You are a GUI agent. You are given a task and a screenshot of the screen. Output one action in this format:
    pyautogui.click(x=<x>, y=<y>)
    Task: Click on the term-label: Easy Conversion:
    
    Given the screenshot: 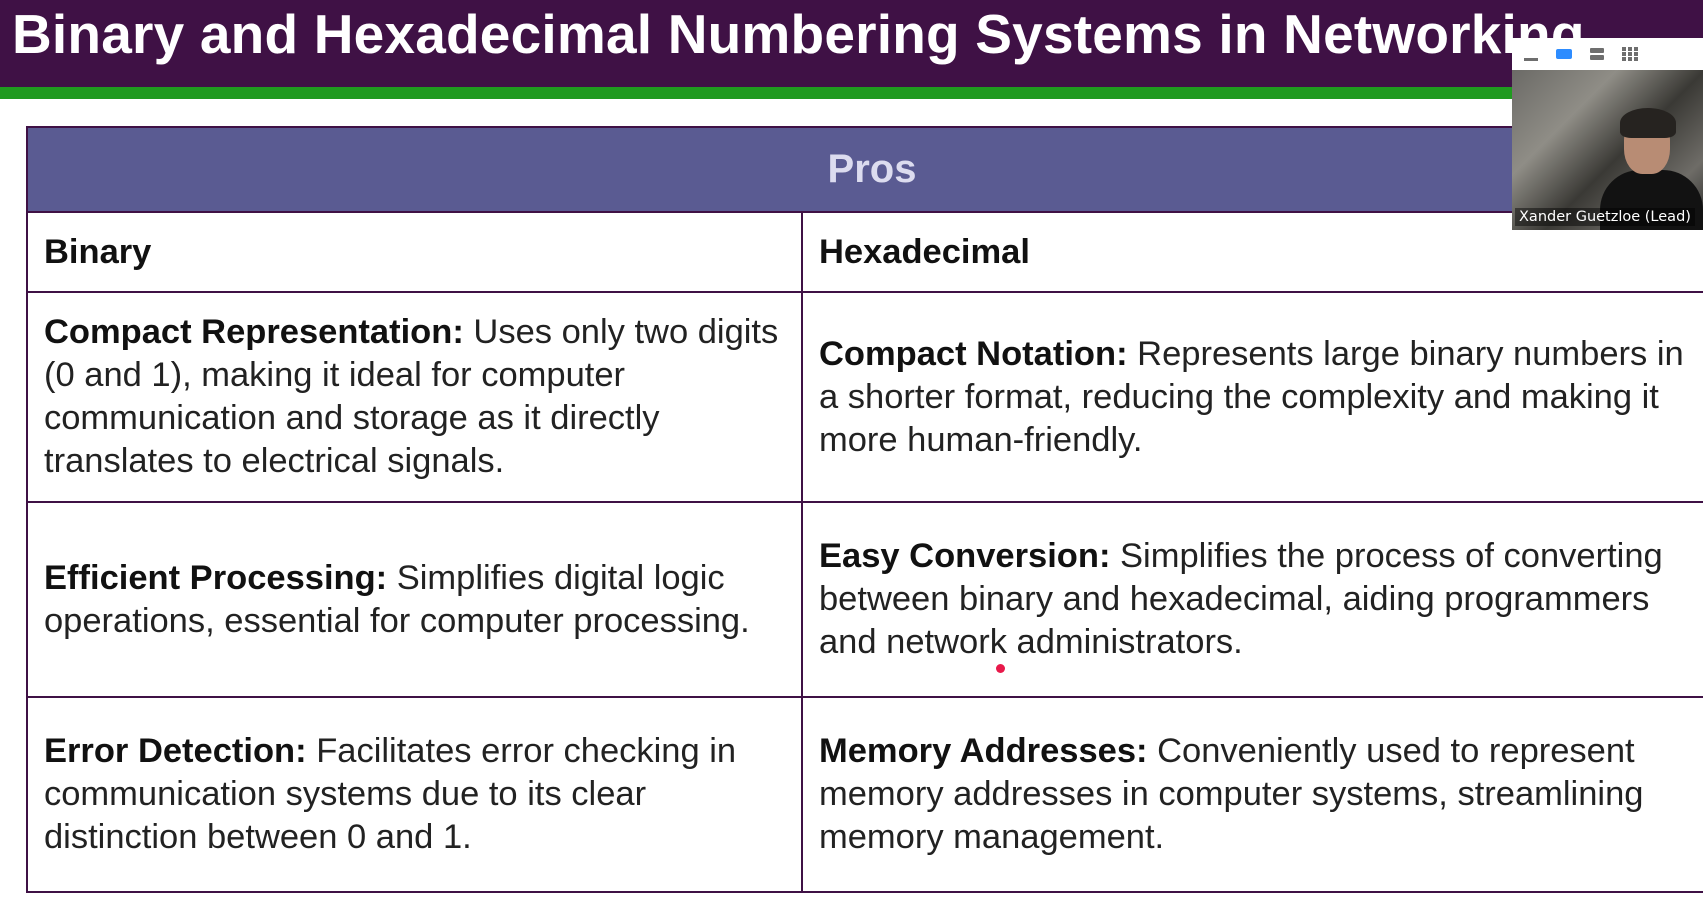 What is the action you would take?
    pyautogui.click(x=965, y=556)
    